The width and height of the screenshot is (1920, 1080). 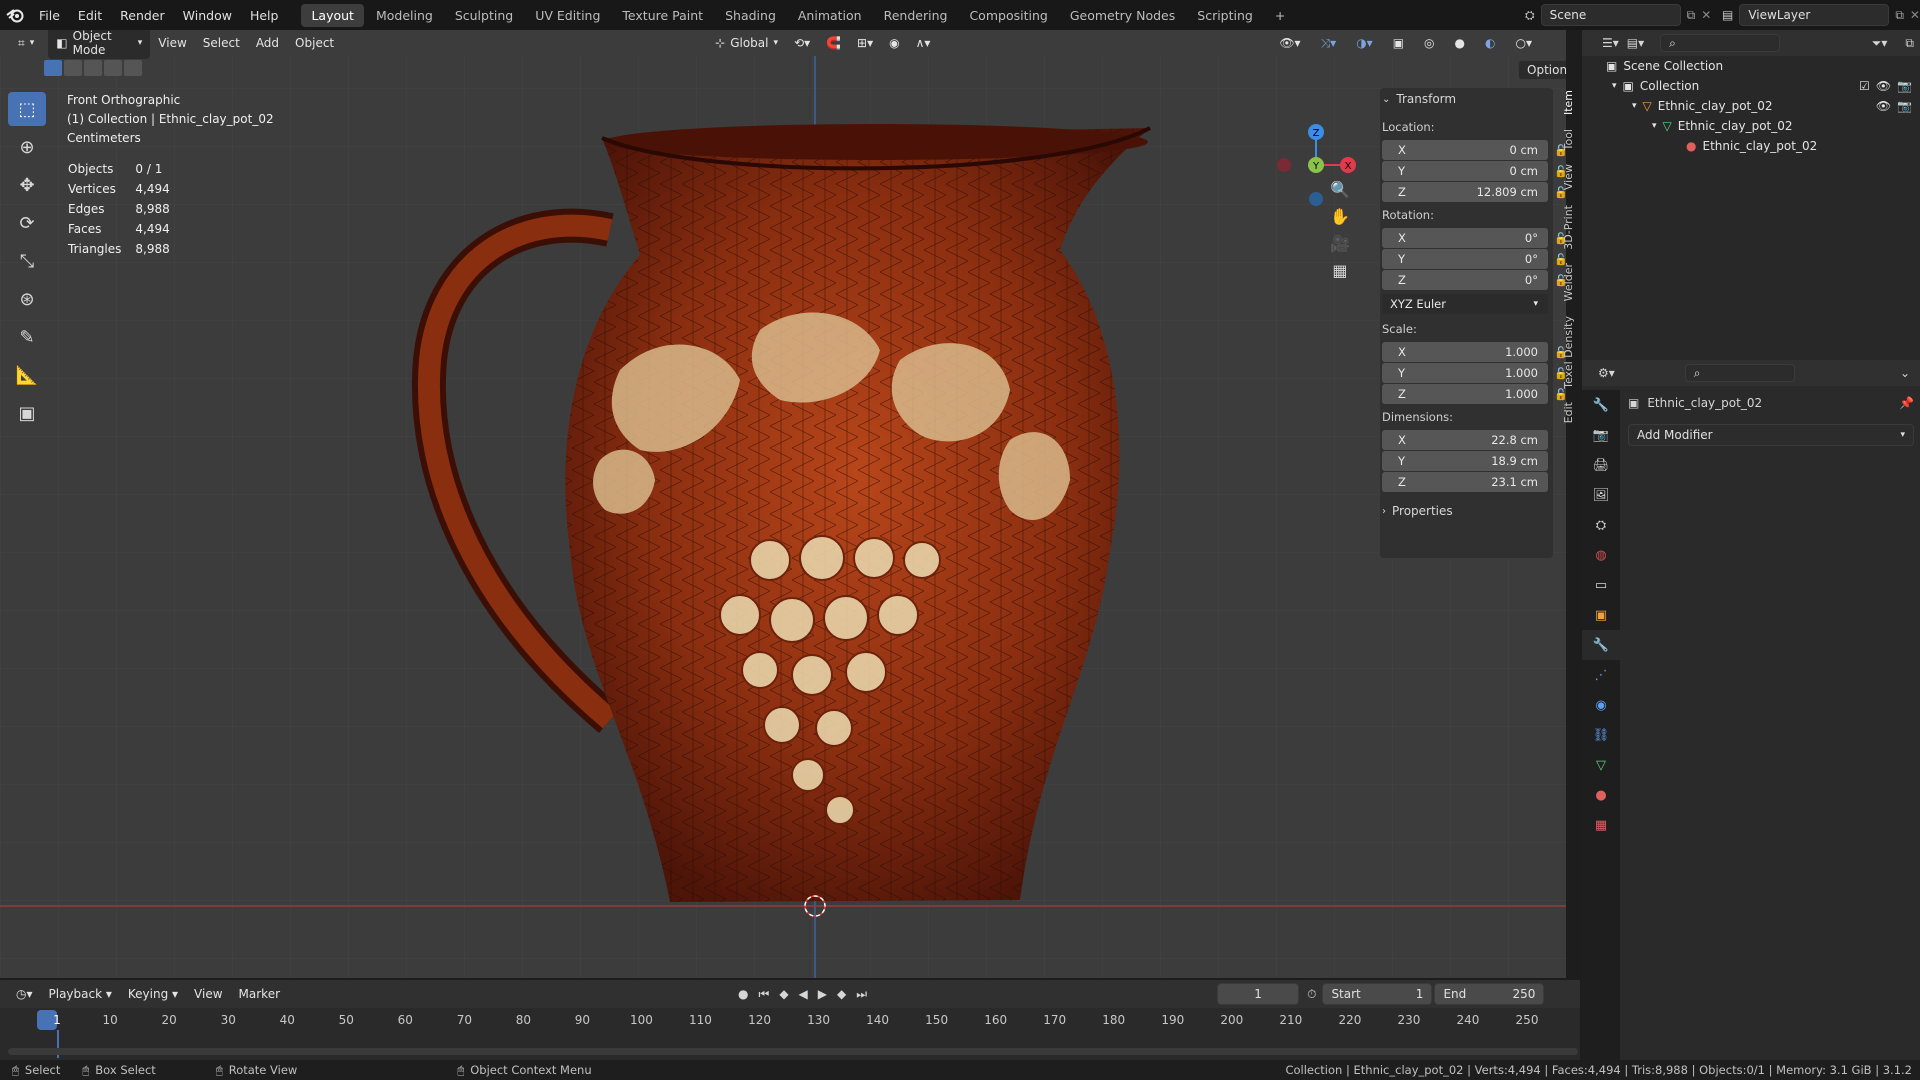 I want to click on outliner-search-input: ⌕, so click(x=1720, y=43).